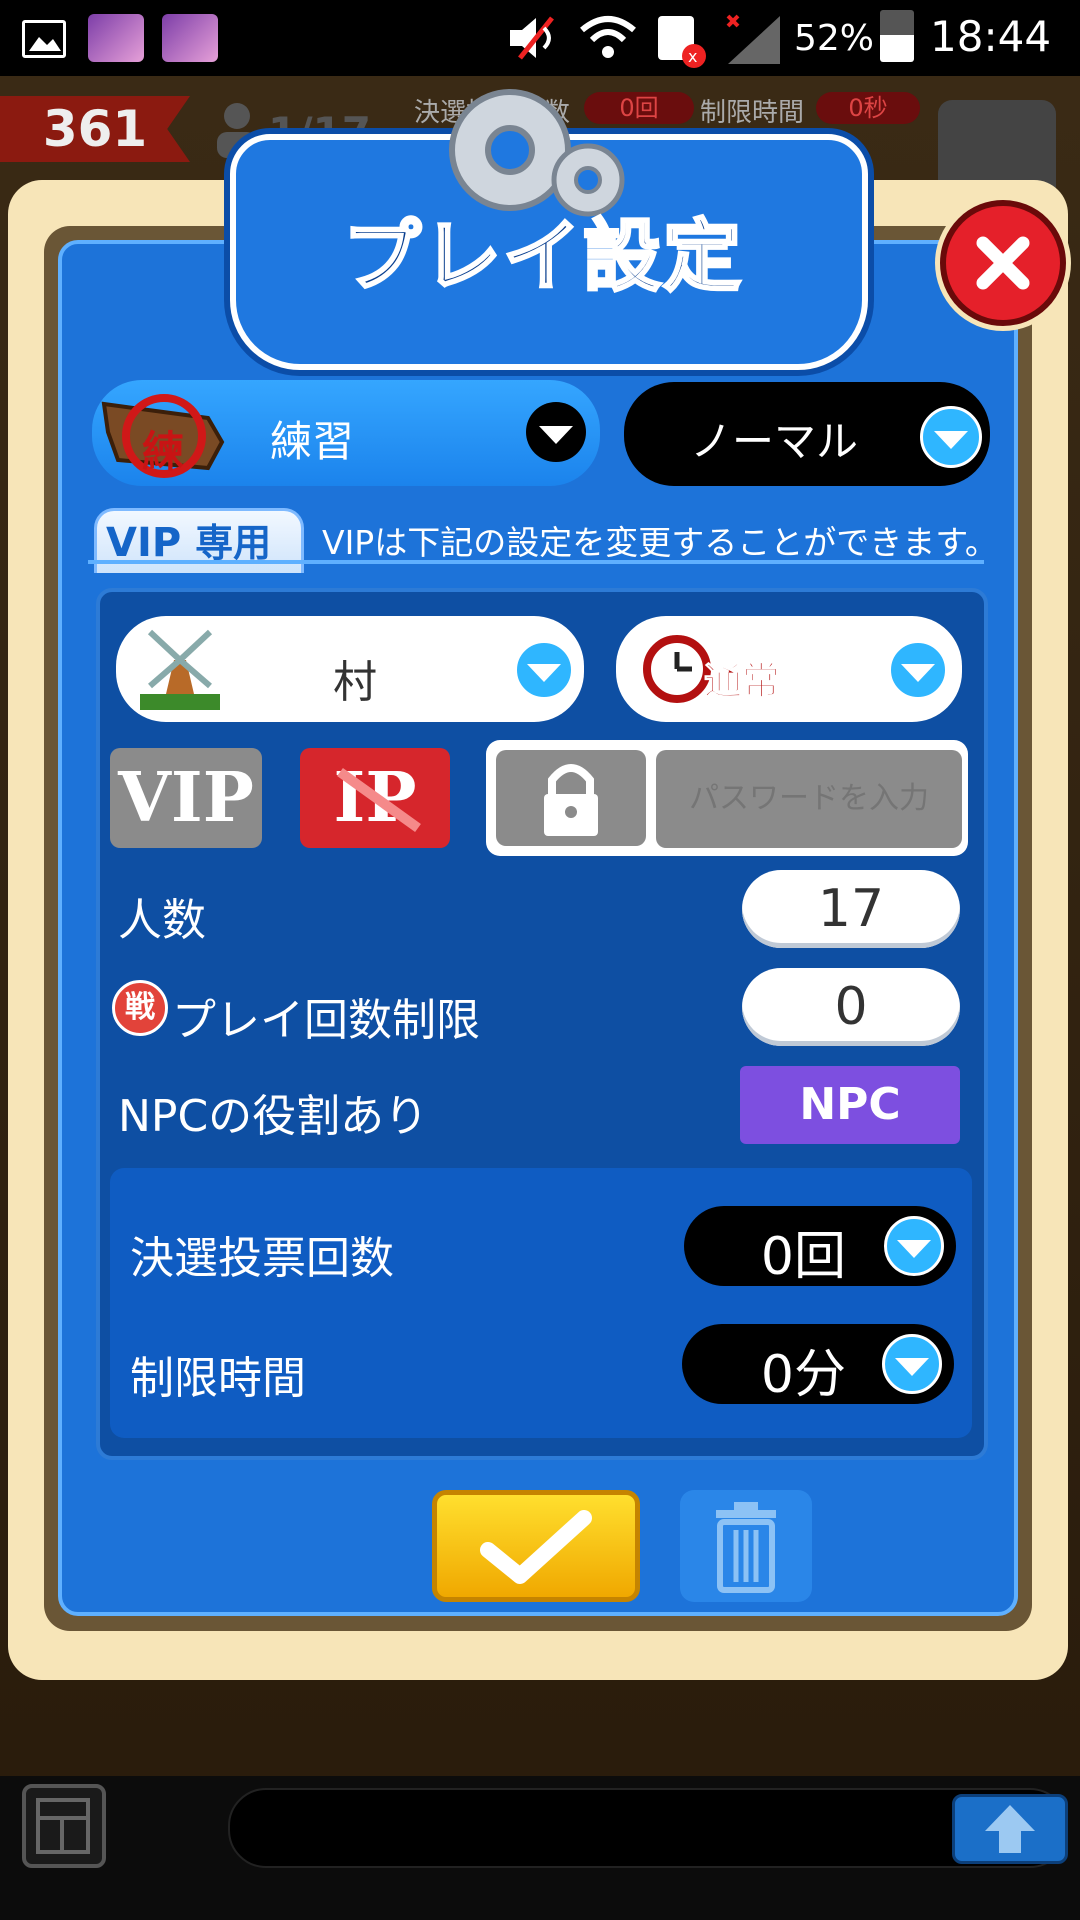 The image size is (1080, 1920). I want to click on document-icon, so click(63, 1826).